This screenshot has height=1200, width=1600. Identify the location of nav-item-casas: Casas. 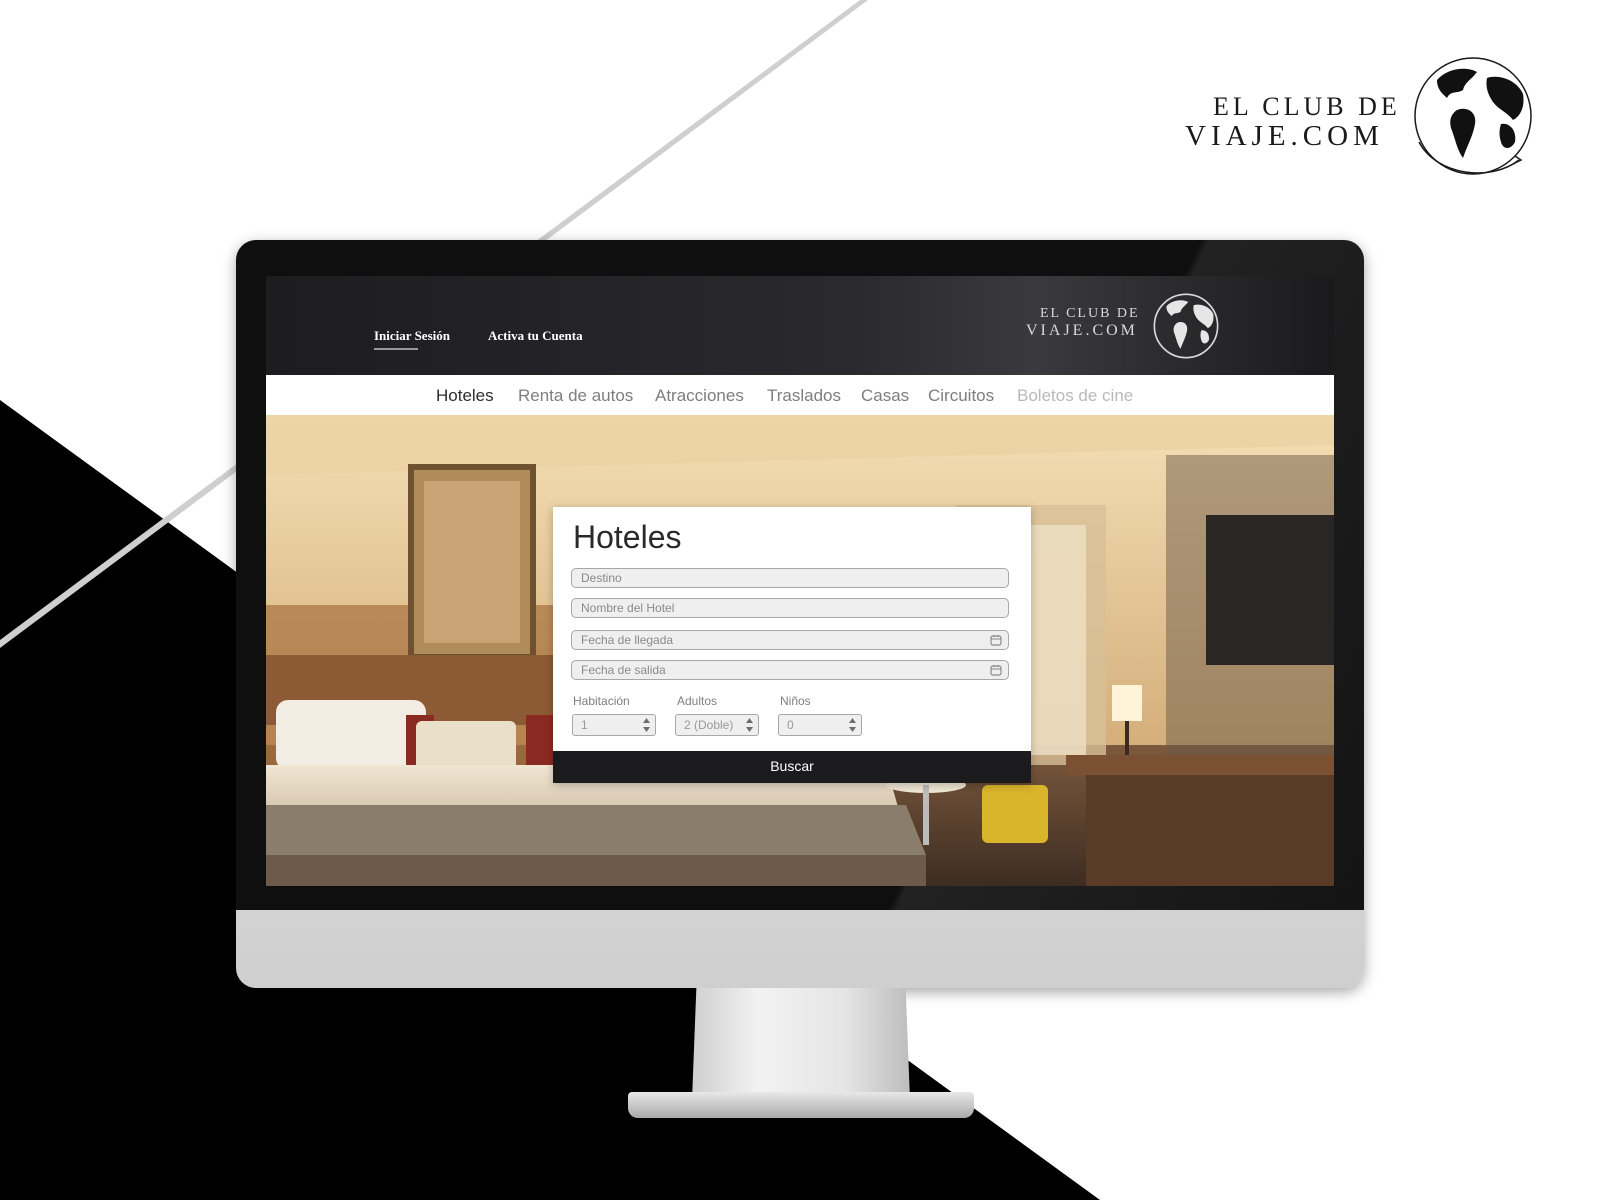
(885, 396).